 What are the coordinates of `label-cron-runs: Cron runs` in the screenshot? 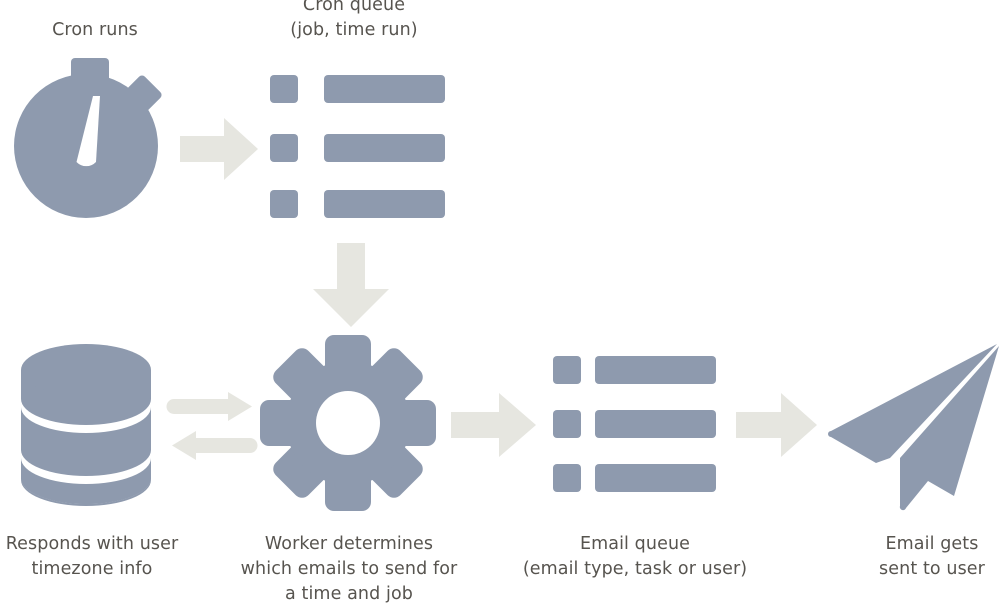 It's located at (95, 30).